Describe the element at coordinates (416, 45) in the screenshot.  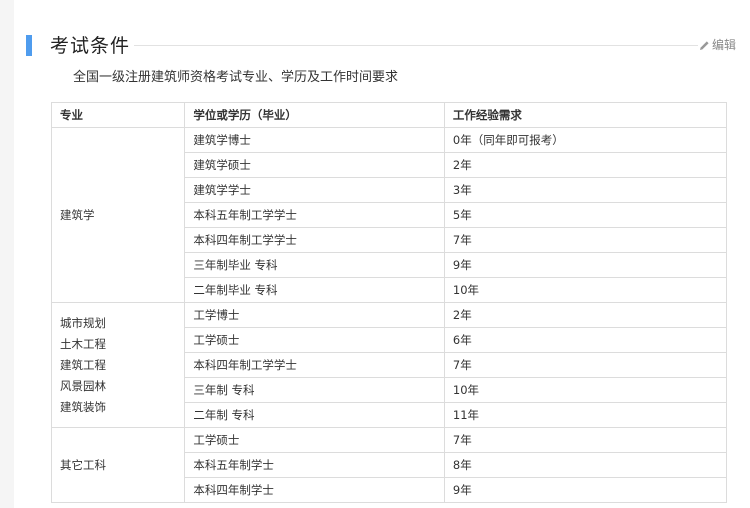
I see `section-divider` at that location.